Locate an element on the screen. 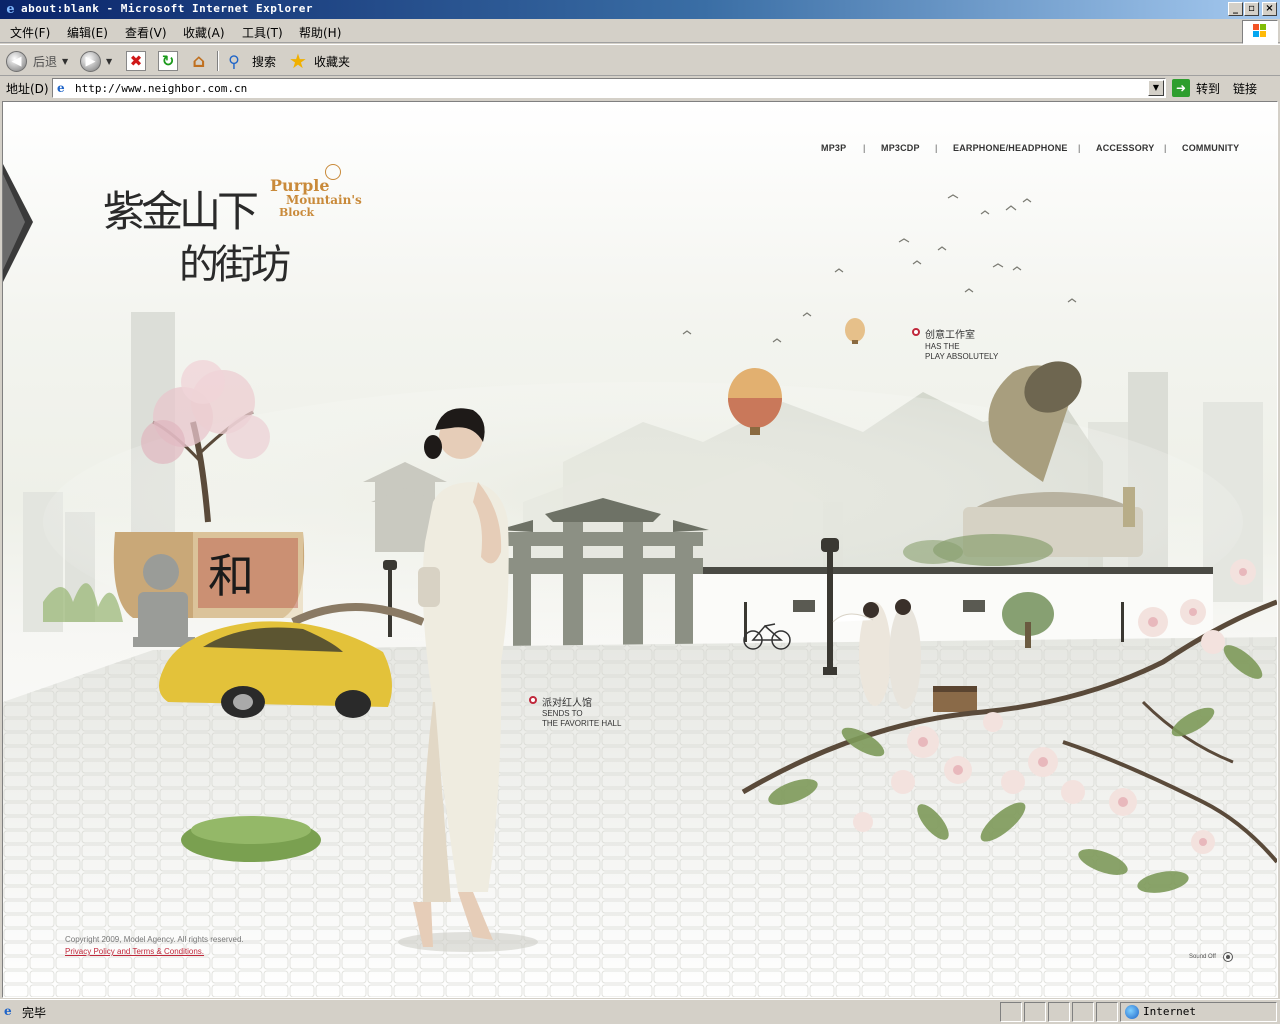 The image size is (1280, 1024). go-label: 转到 is located at coordinates (1208, 88).